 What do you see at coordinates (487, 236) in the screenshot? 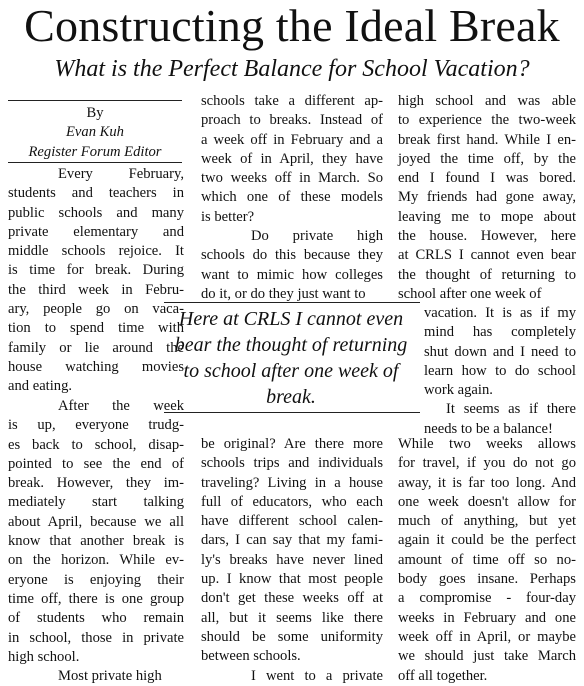
I see `text-line: the house. However, here` at bounding box center [487, 236].